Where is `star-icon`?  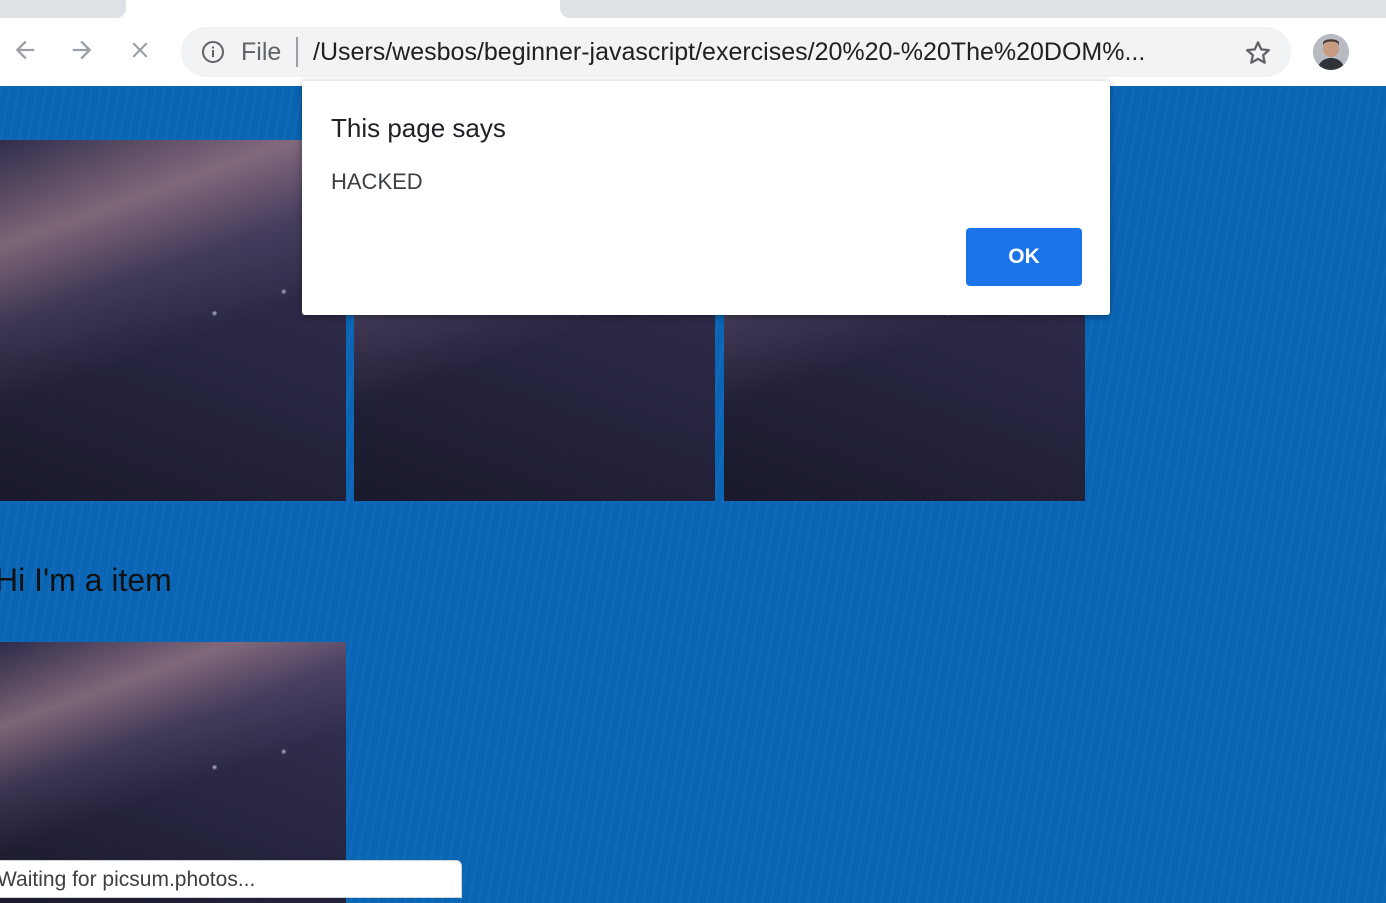 star-icon is located at coordinates (1258, 53).